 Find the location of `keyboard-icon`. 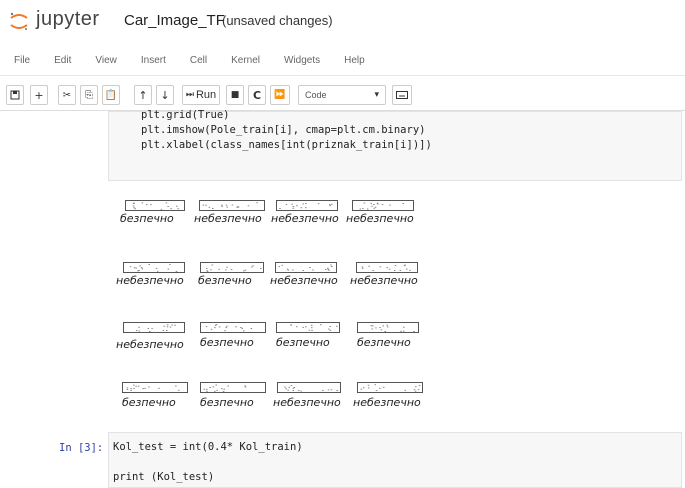

keyboard-icon is located at coordinates (402, 95).